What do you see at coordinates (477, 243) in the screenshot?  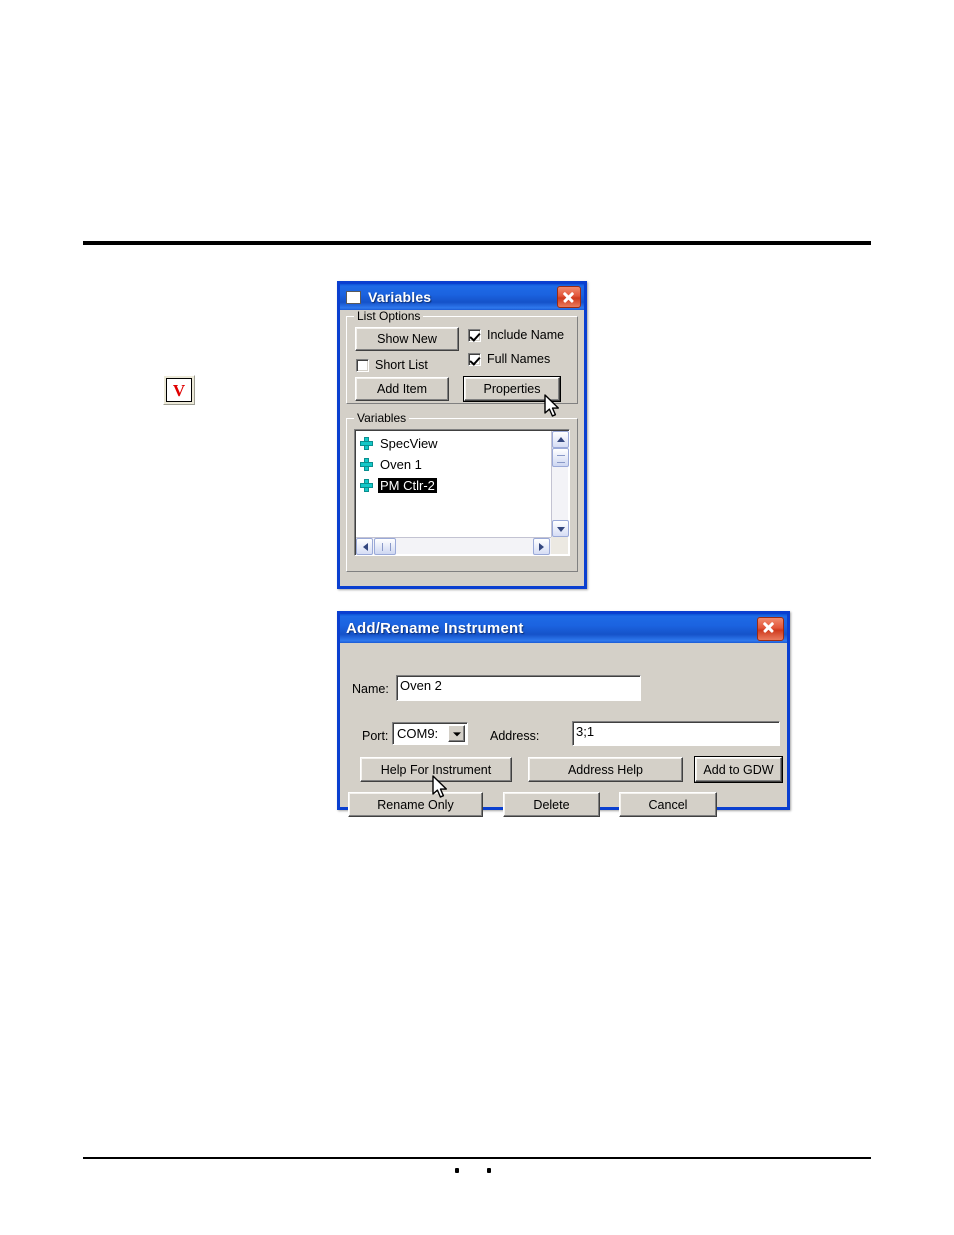 I see `page-header-rule` at bounding box center [477, 243].